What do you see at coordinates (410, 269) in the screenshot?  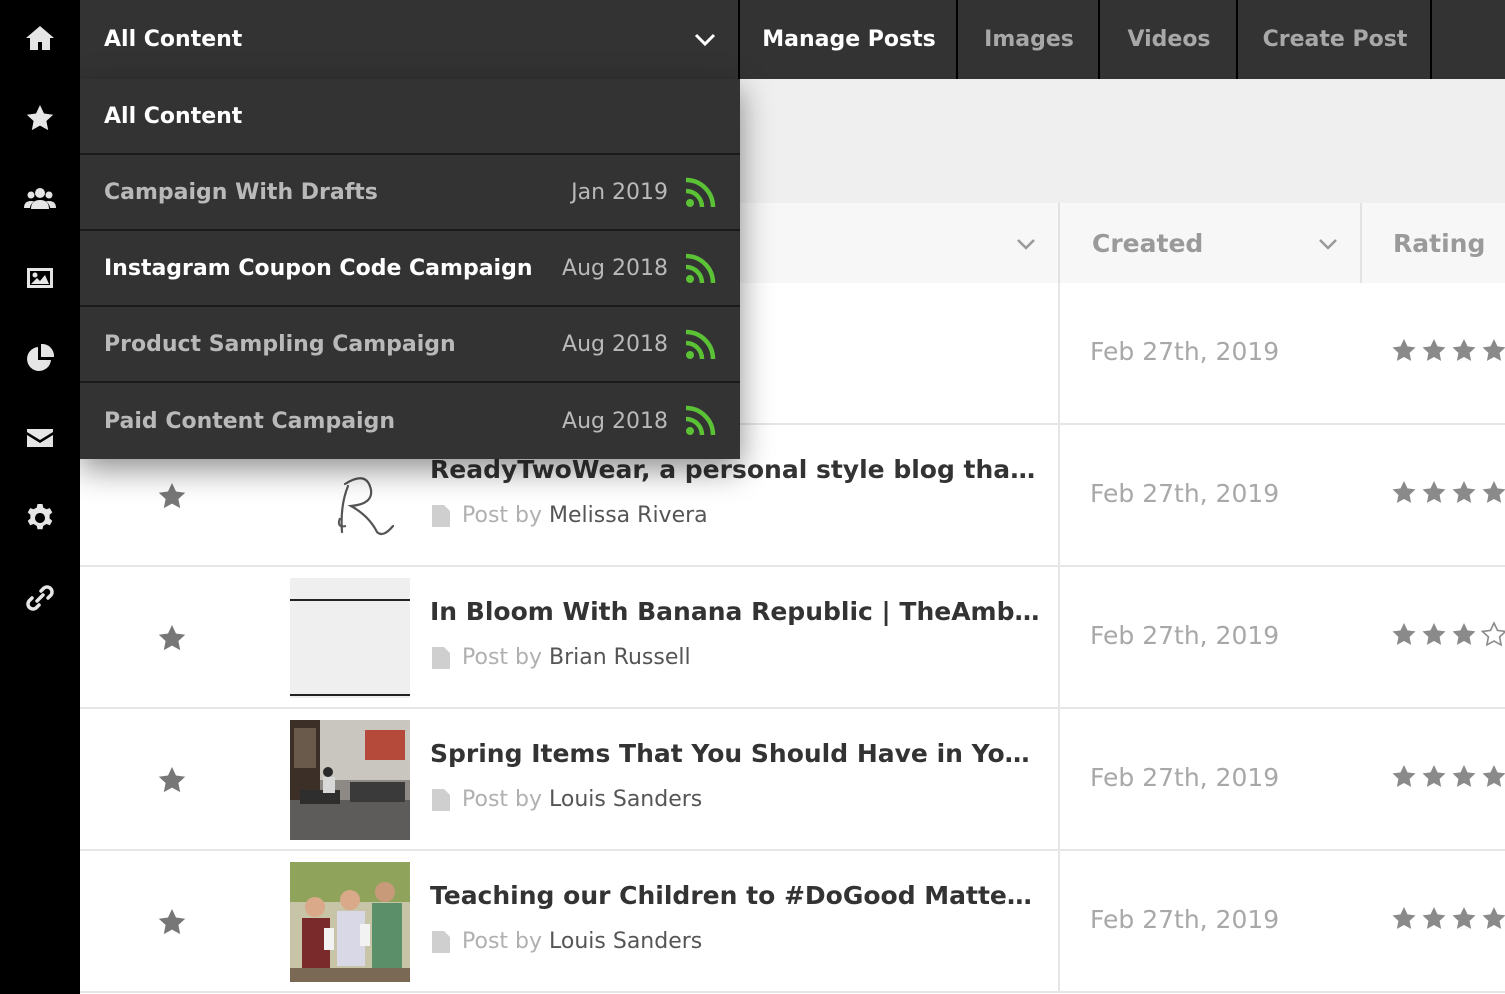 I see `dropdown-item-campaign: Instagram Coupon Code Campaign Aug 2018` at bounding box center [410, 269].